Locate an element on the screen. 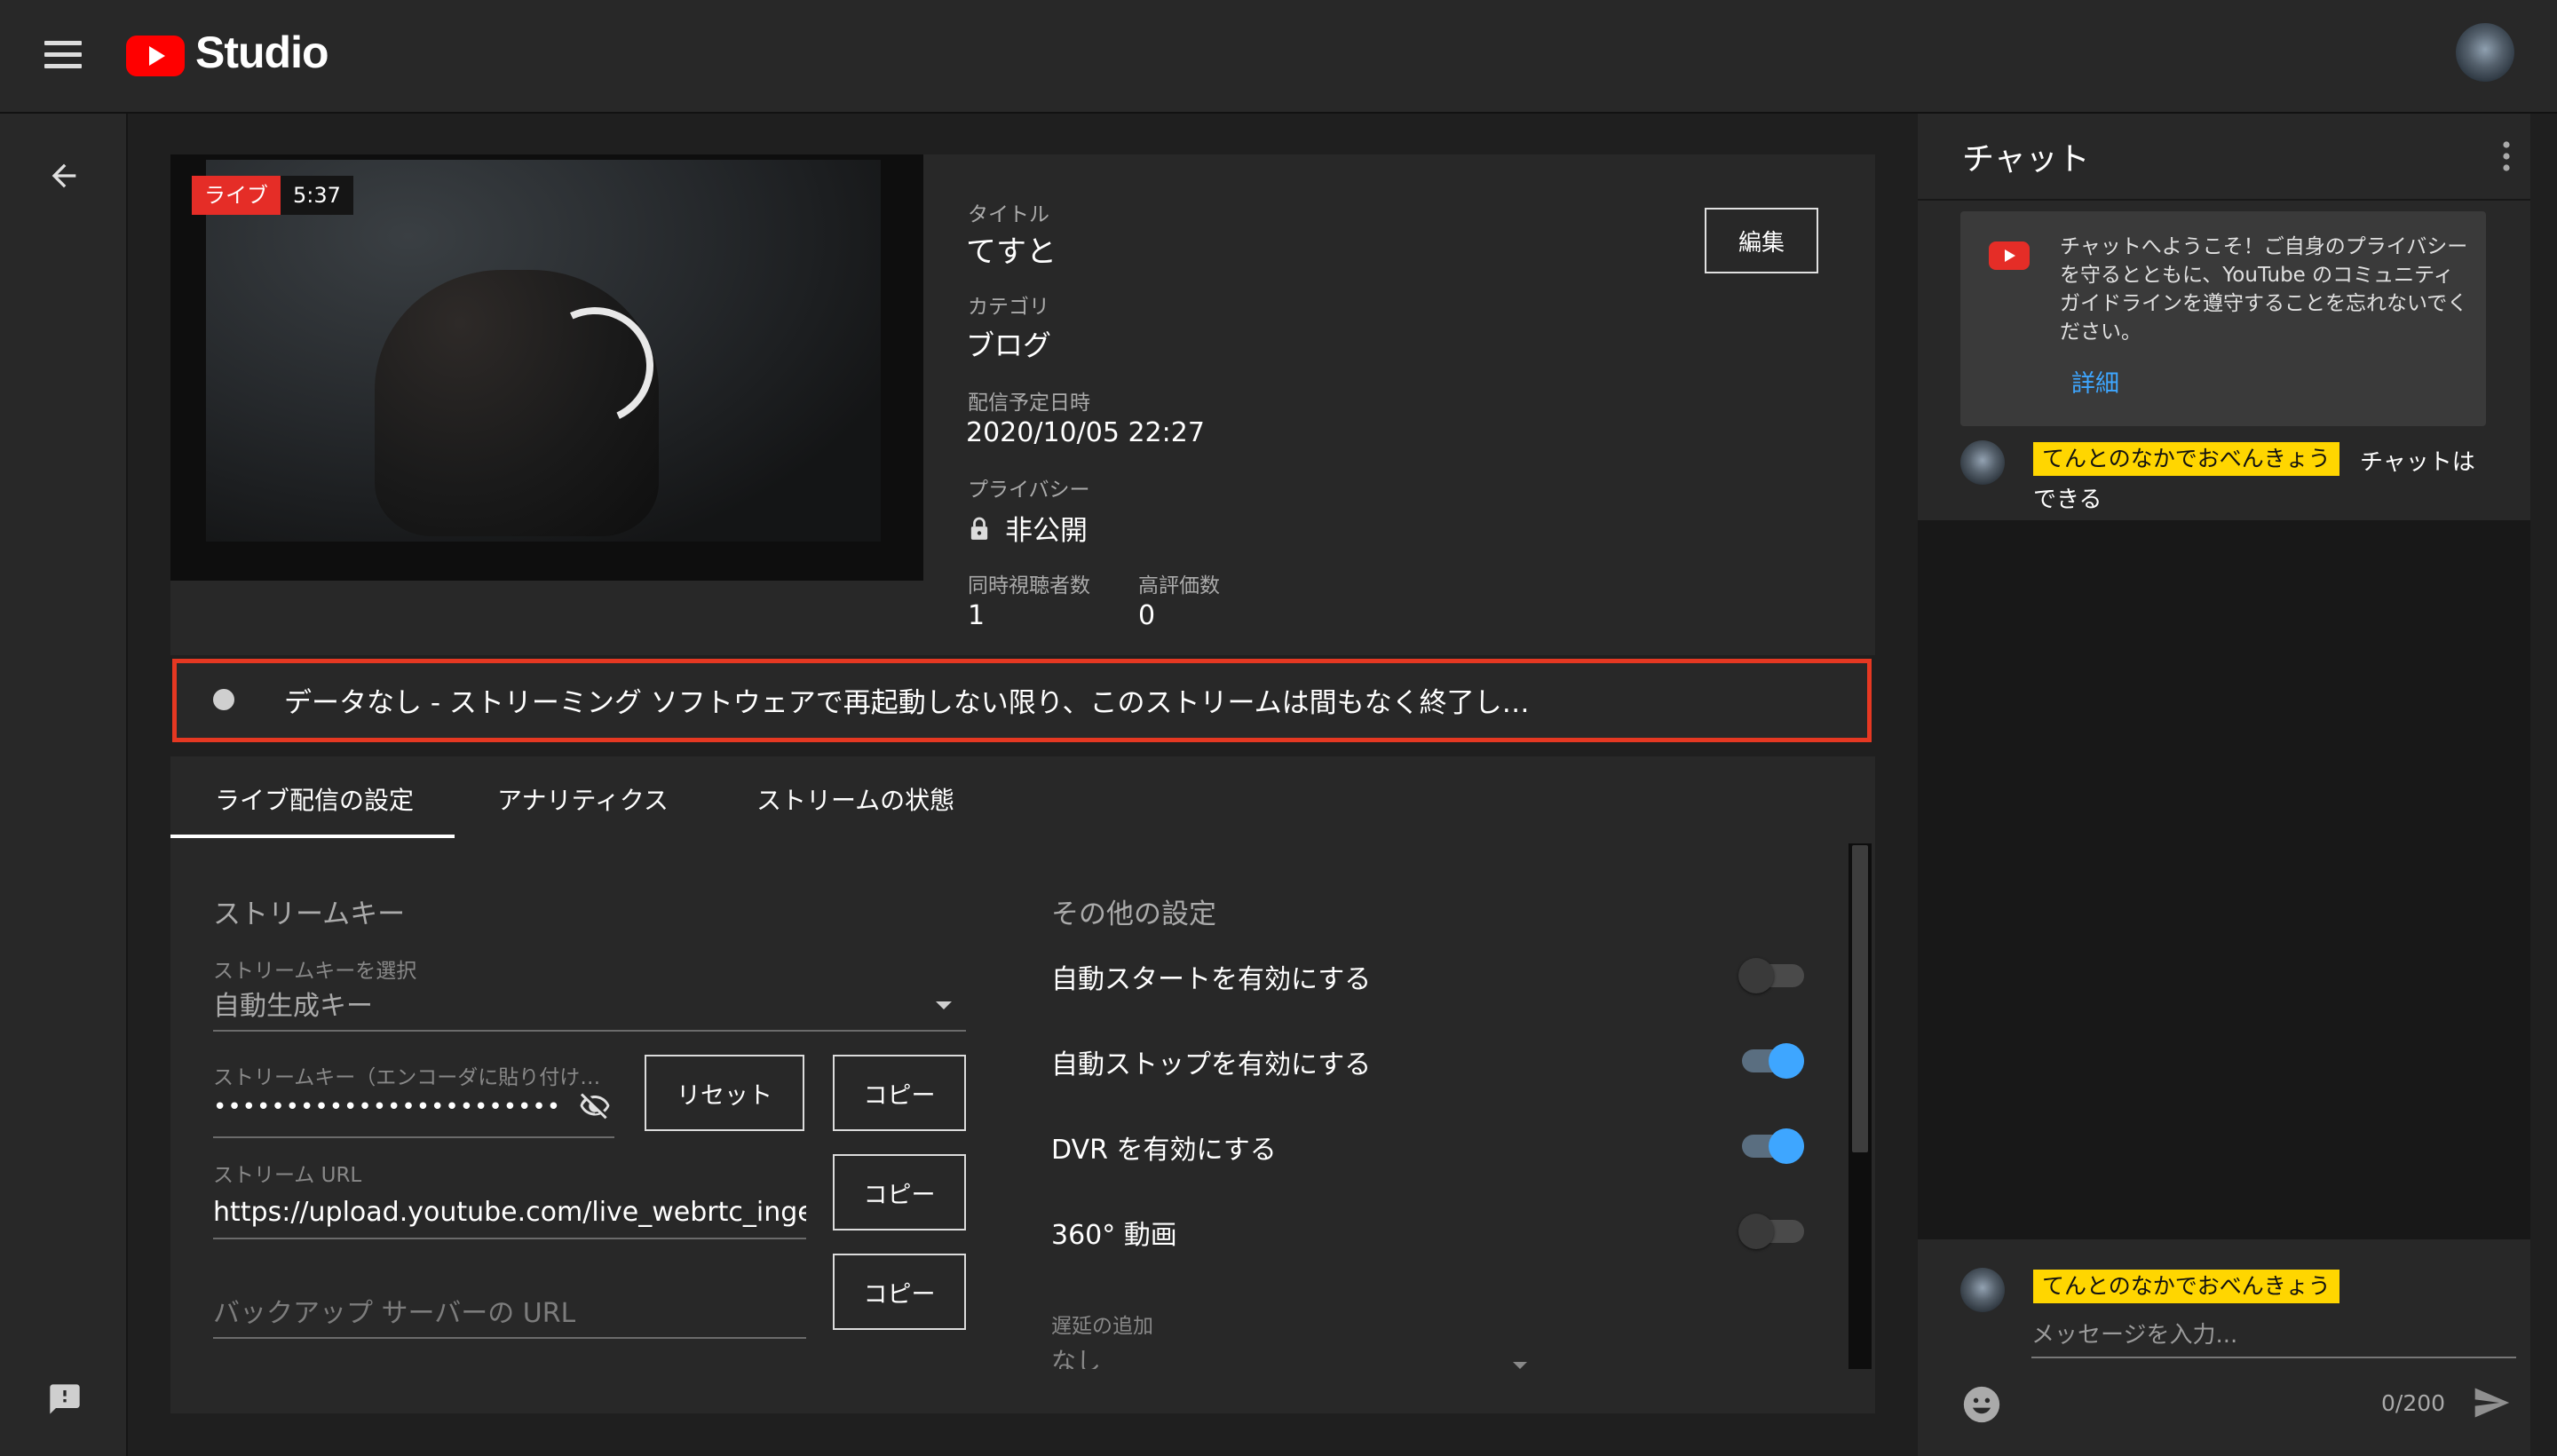 The image size is (2557, 1456). stream-url-label: ストリーム URL is located at coordinates (287, 1175).